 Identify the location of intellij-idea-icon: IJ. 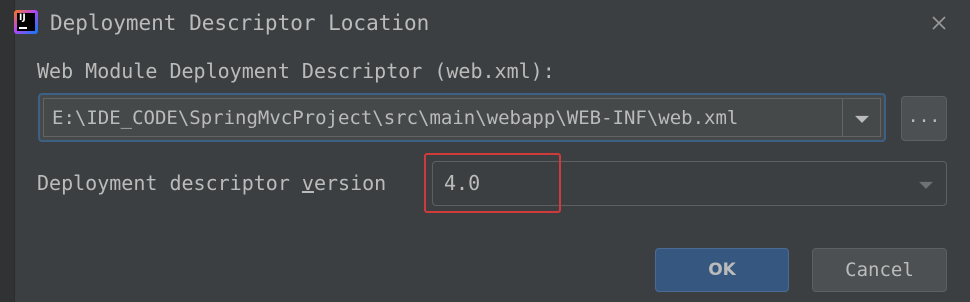
(26, 22).